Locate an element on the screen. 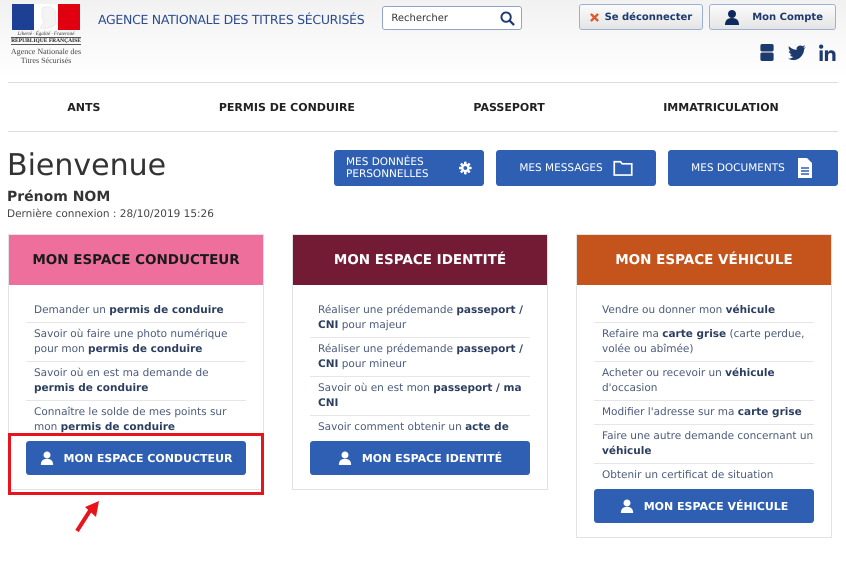 The height and width of the screenshot is (563, 846). logout-button: Se déconnecter is located at coordinates (641, 17).